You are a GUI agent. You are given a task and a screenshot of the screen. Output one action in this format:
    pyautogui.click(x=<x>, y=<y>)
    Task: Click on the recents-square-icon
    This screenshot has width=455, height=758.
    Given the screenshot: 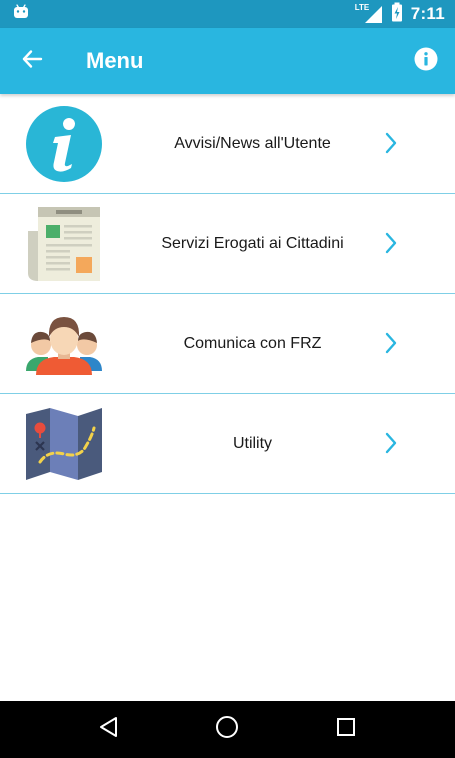 What is the action you would take?
    pyautogui.click(x=346, y=729)
    